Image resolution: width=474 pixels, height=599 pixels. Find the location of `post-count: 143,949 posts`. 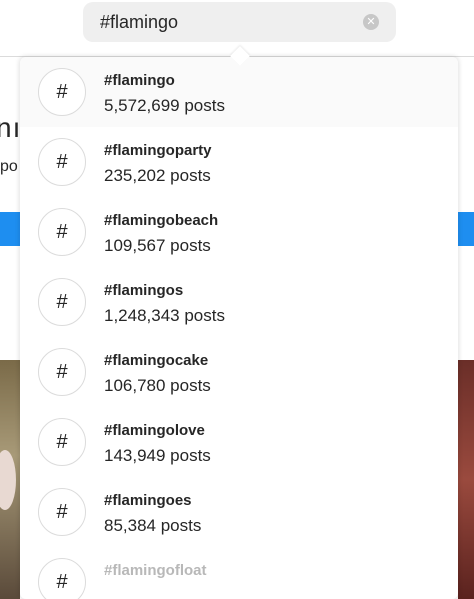

post-count: 143,949 posts is located at coordinates (157, 455).